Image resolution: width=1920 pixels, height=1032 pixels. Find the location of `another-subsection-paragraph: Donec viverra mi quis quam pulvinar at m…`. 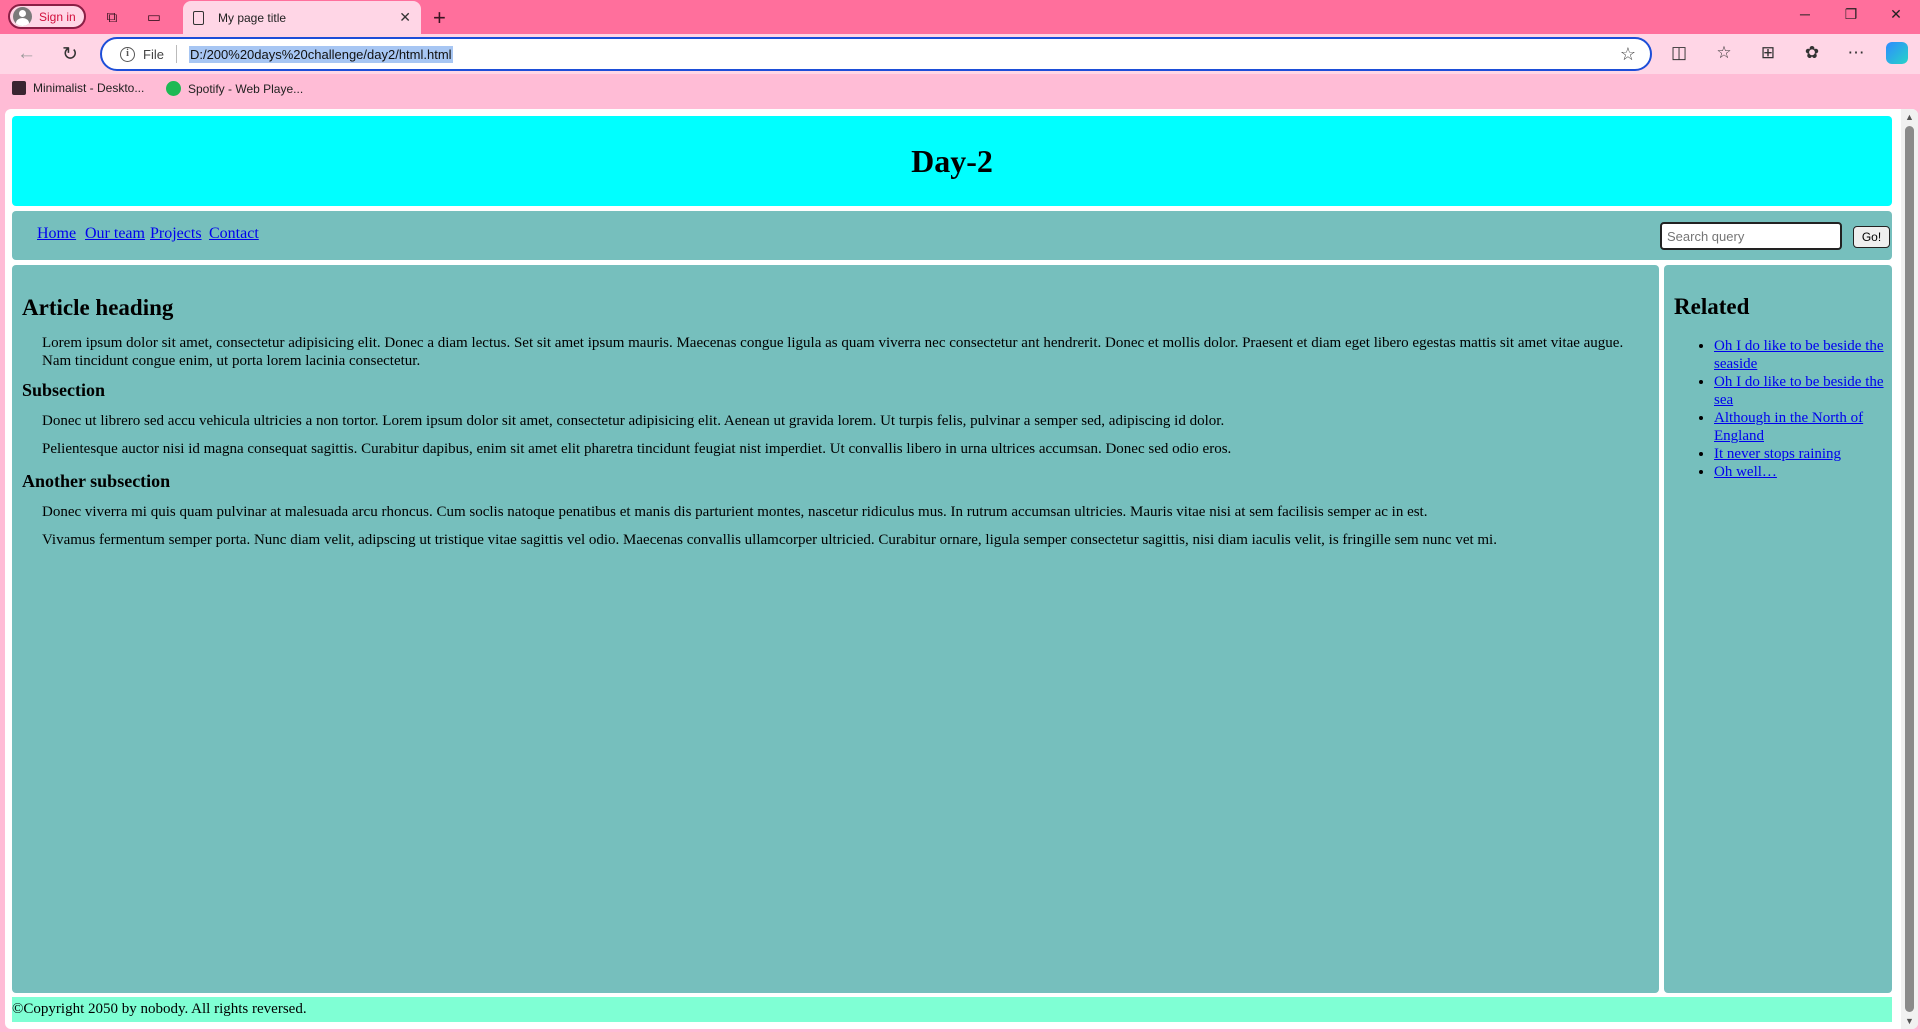

another-subsection-paragraph: Donec viverra mi quis quam pulvinar at m… is located at coordinates (735, 512).